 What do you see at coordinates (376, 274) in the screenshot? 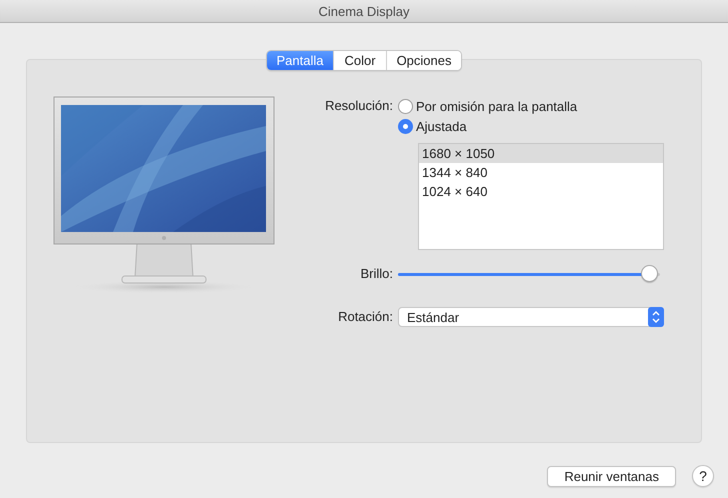
I see `brightness-label: Brillo:` at bounding box center [376, 274].